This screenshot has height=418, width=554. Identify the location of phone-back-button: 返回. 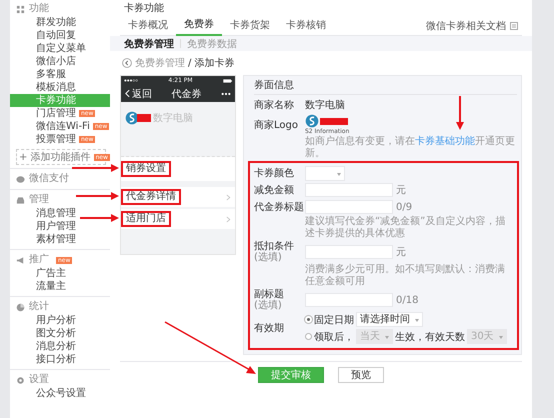
(138, 93).